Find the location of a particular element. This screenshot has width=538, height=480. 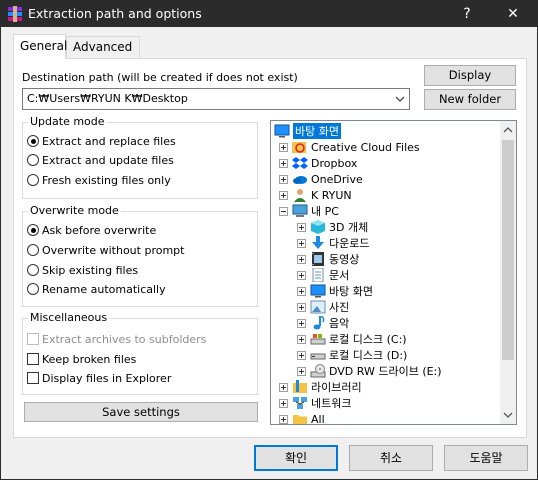

fresh-existing-radio: Fresh existing files only is located at coordinates (99, 180).